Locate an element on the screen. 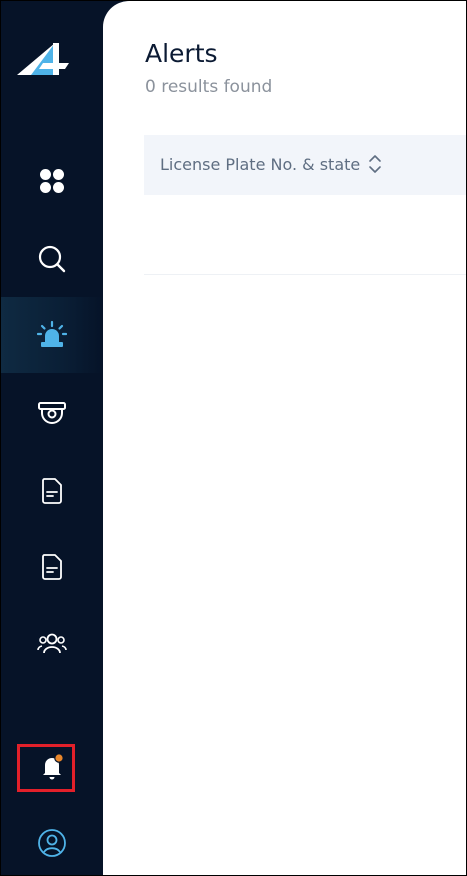  results-count: 0 results found is located at coordinates (209, 87).